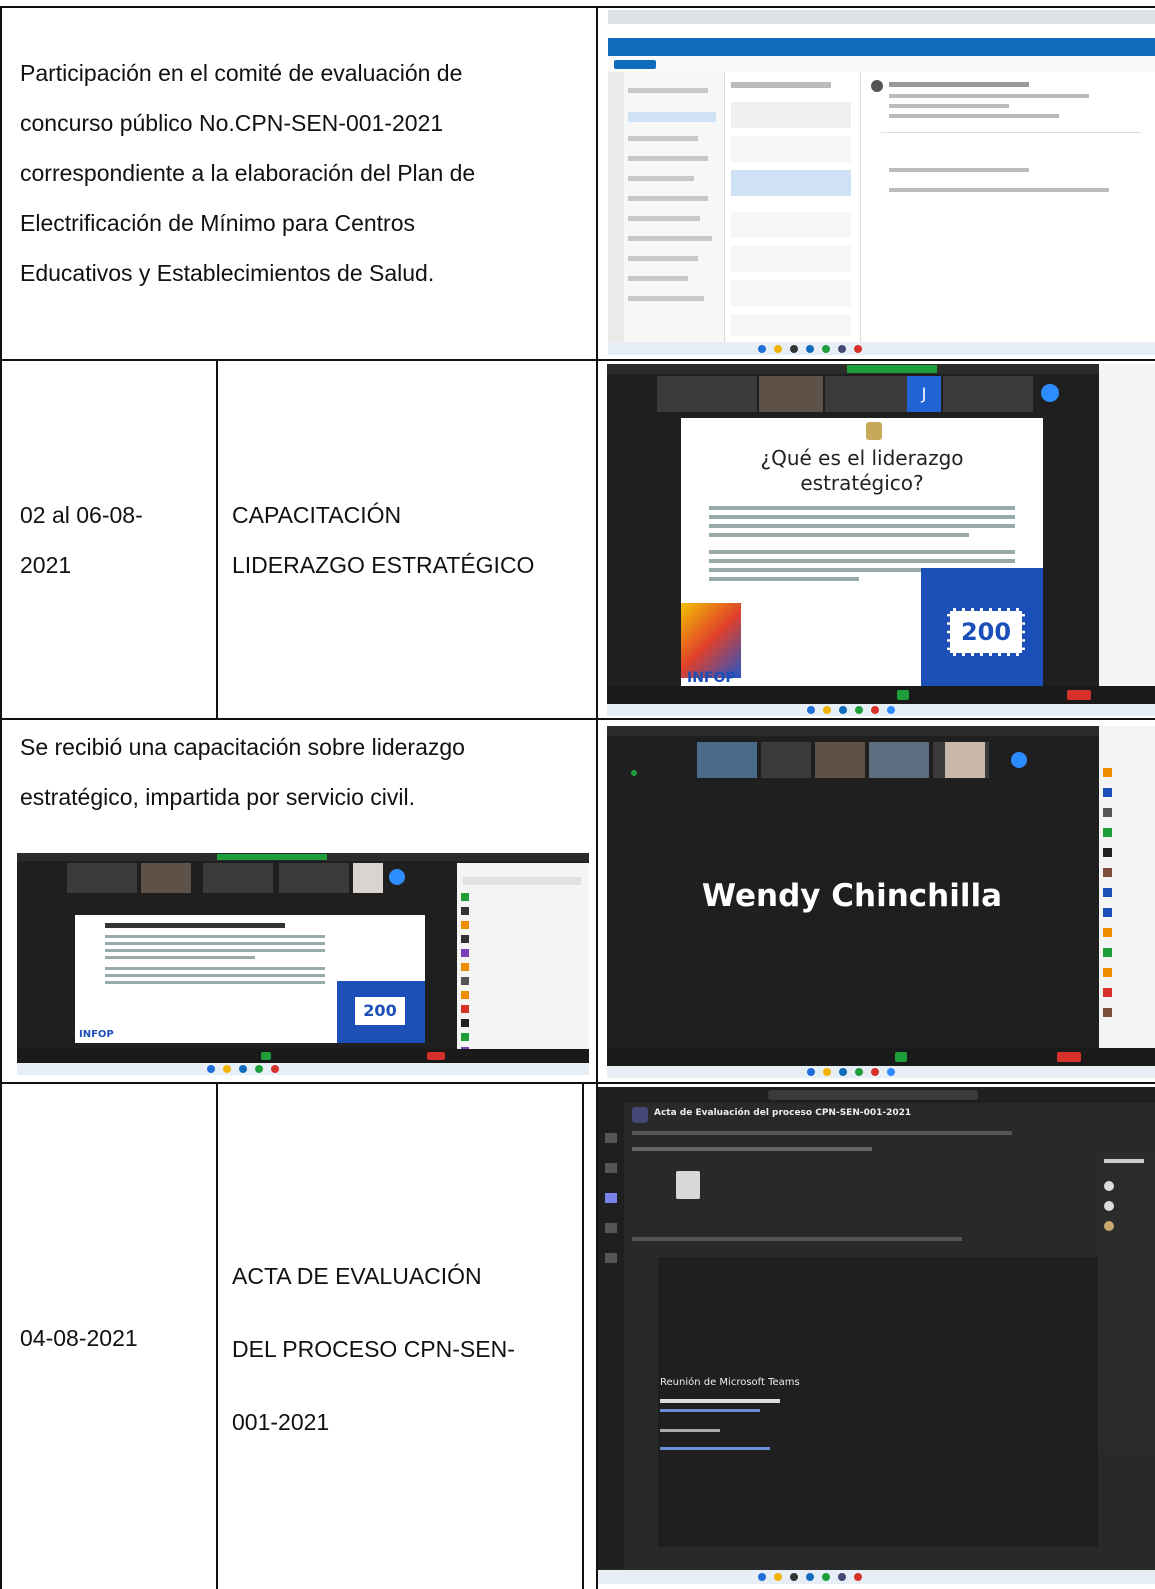  Describe the element at coordinates (924, 394) in the screenshot. I see `participant-avatar-j: J` at that location.